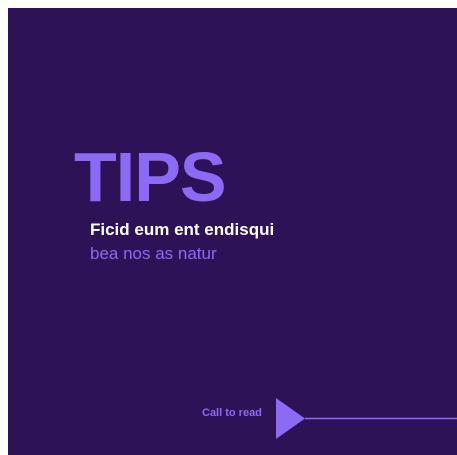 The image size is (457, 455). I want to click on call-to-read-label: Call to read, so click(232, 413).